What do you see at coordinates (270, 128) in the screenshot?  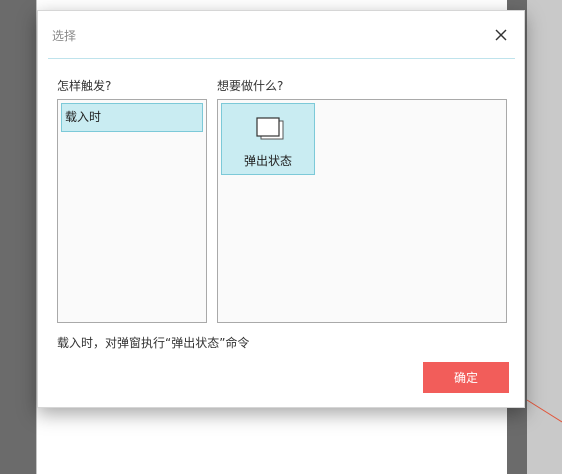 I see `popup-layers-icon` at bounding box center [270, 128].